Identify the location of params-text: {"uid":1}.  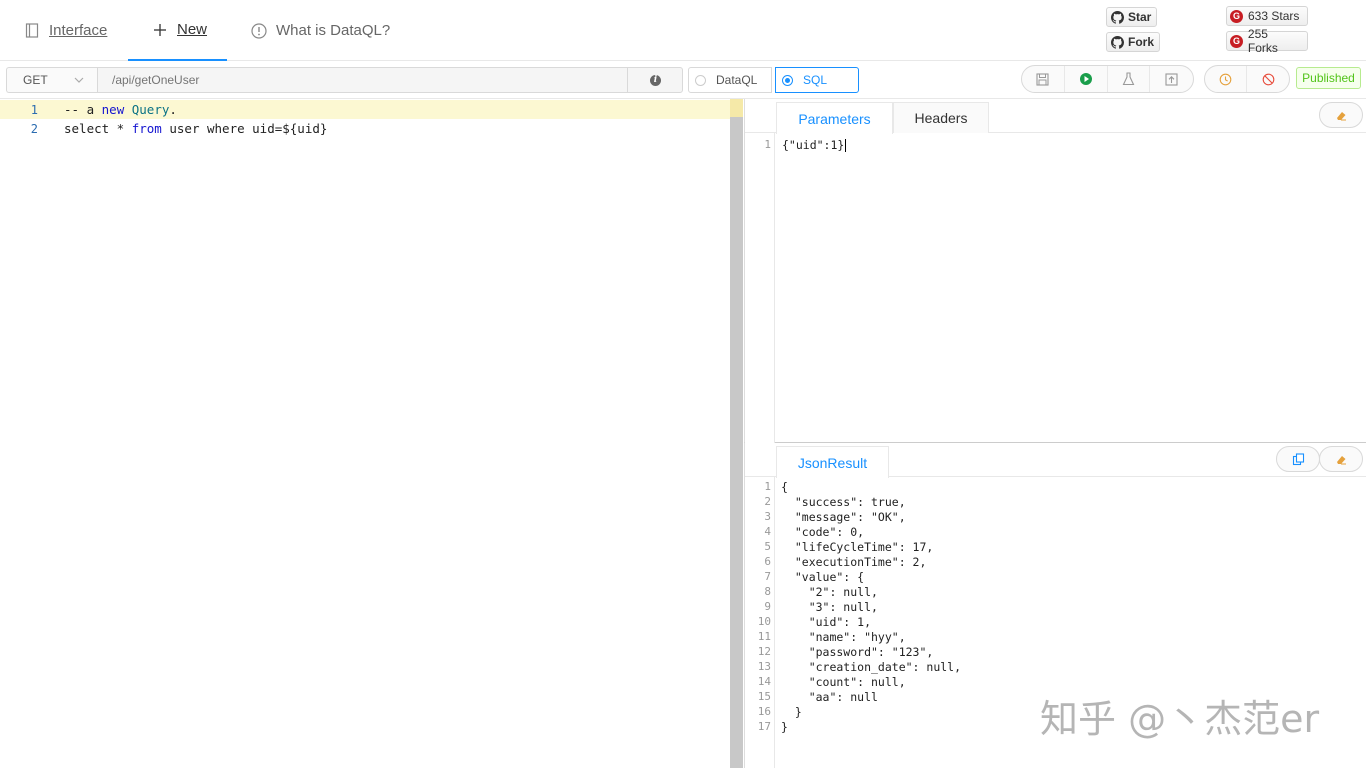
(814, 144).